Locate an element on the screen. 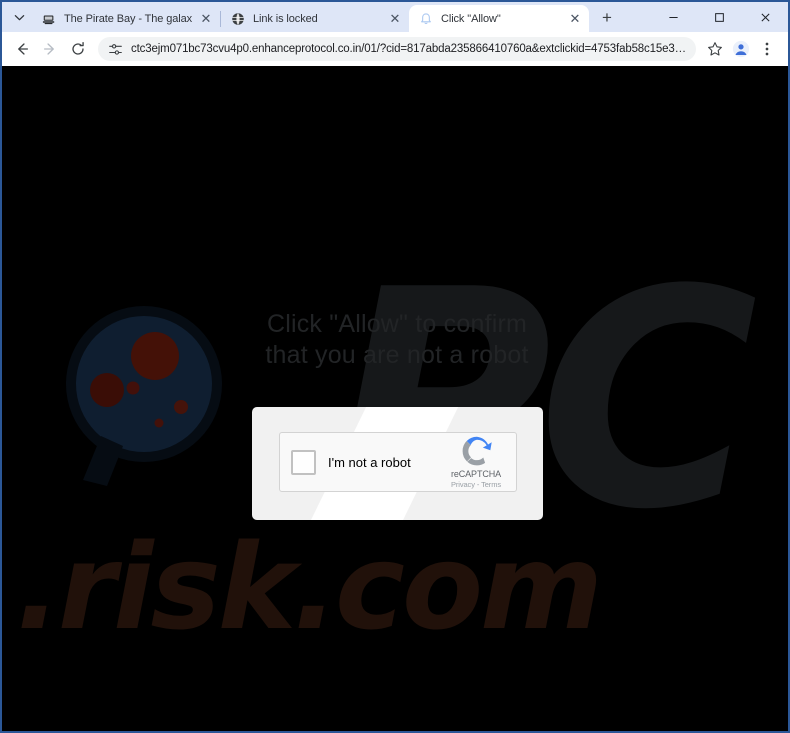  tab-title: The Pirate Bay - The galaxy's m is located at coordinates (128, 18).